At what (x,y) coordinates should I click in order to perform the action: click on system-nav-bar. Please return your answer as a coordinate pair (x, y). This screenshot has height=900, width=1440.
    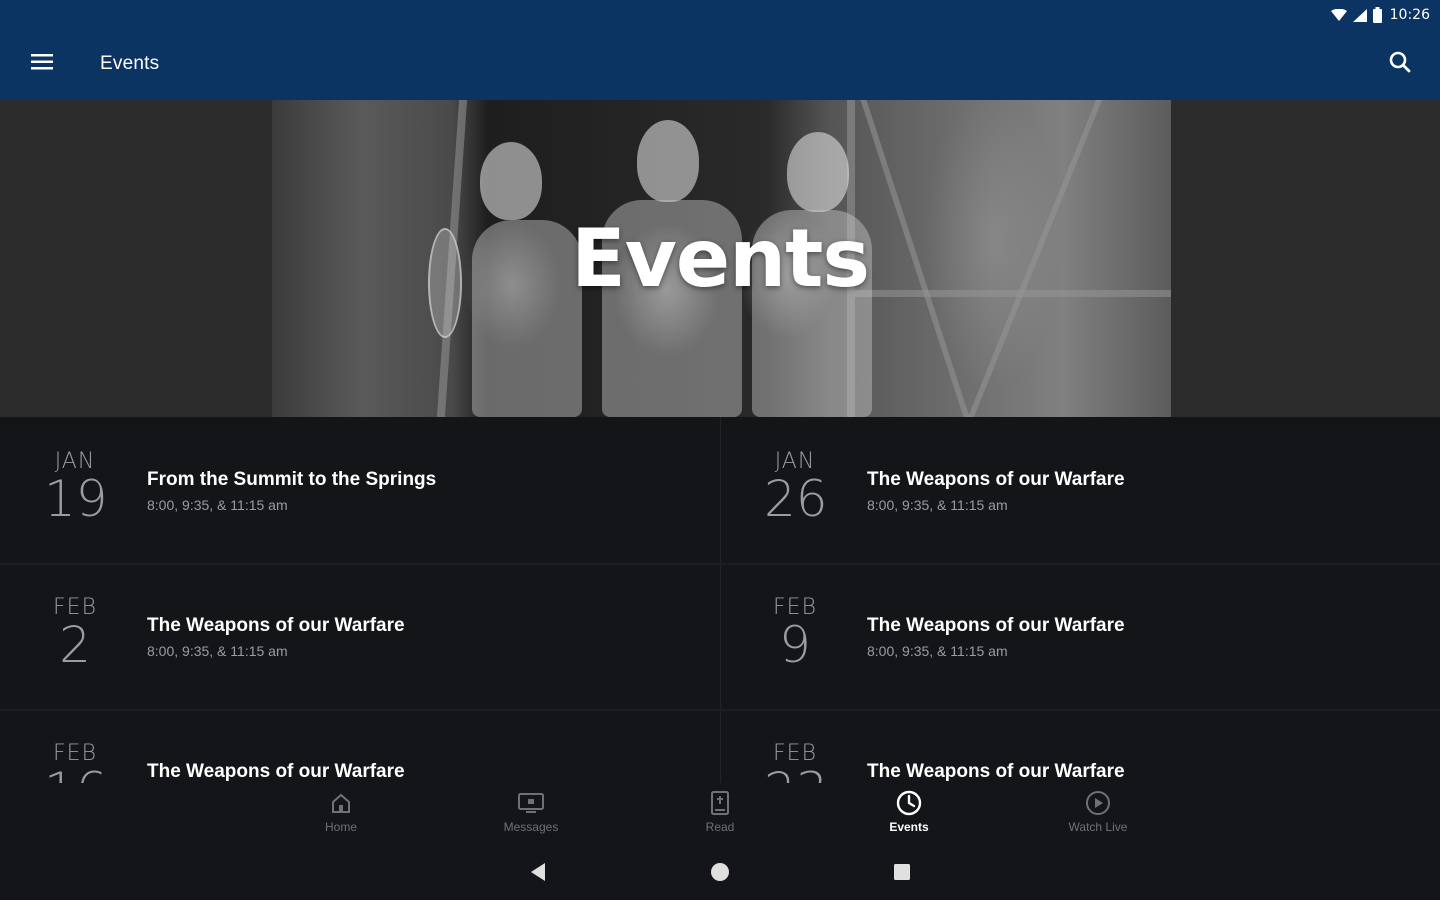
    Looking at the image, I should click on (720, 872).